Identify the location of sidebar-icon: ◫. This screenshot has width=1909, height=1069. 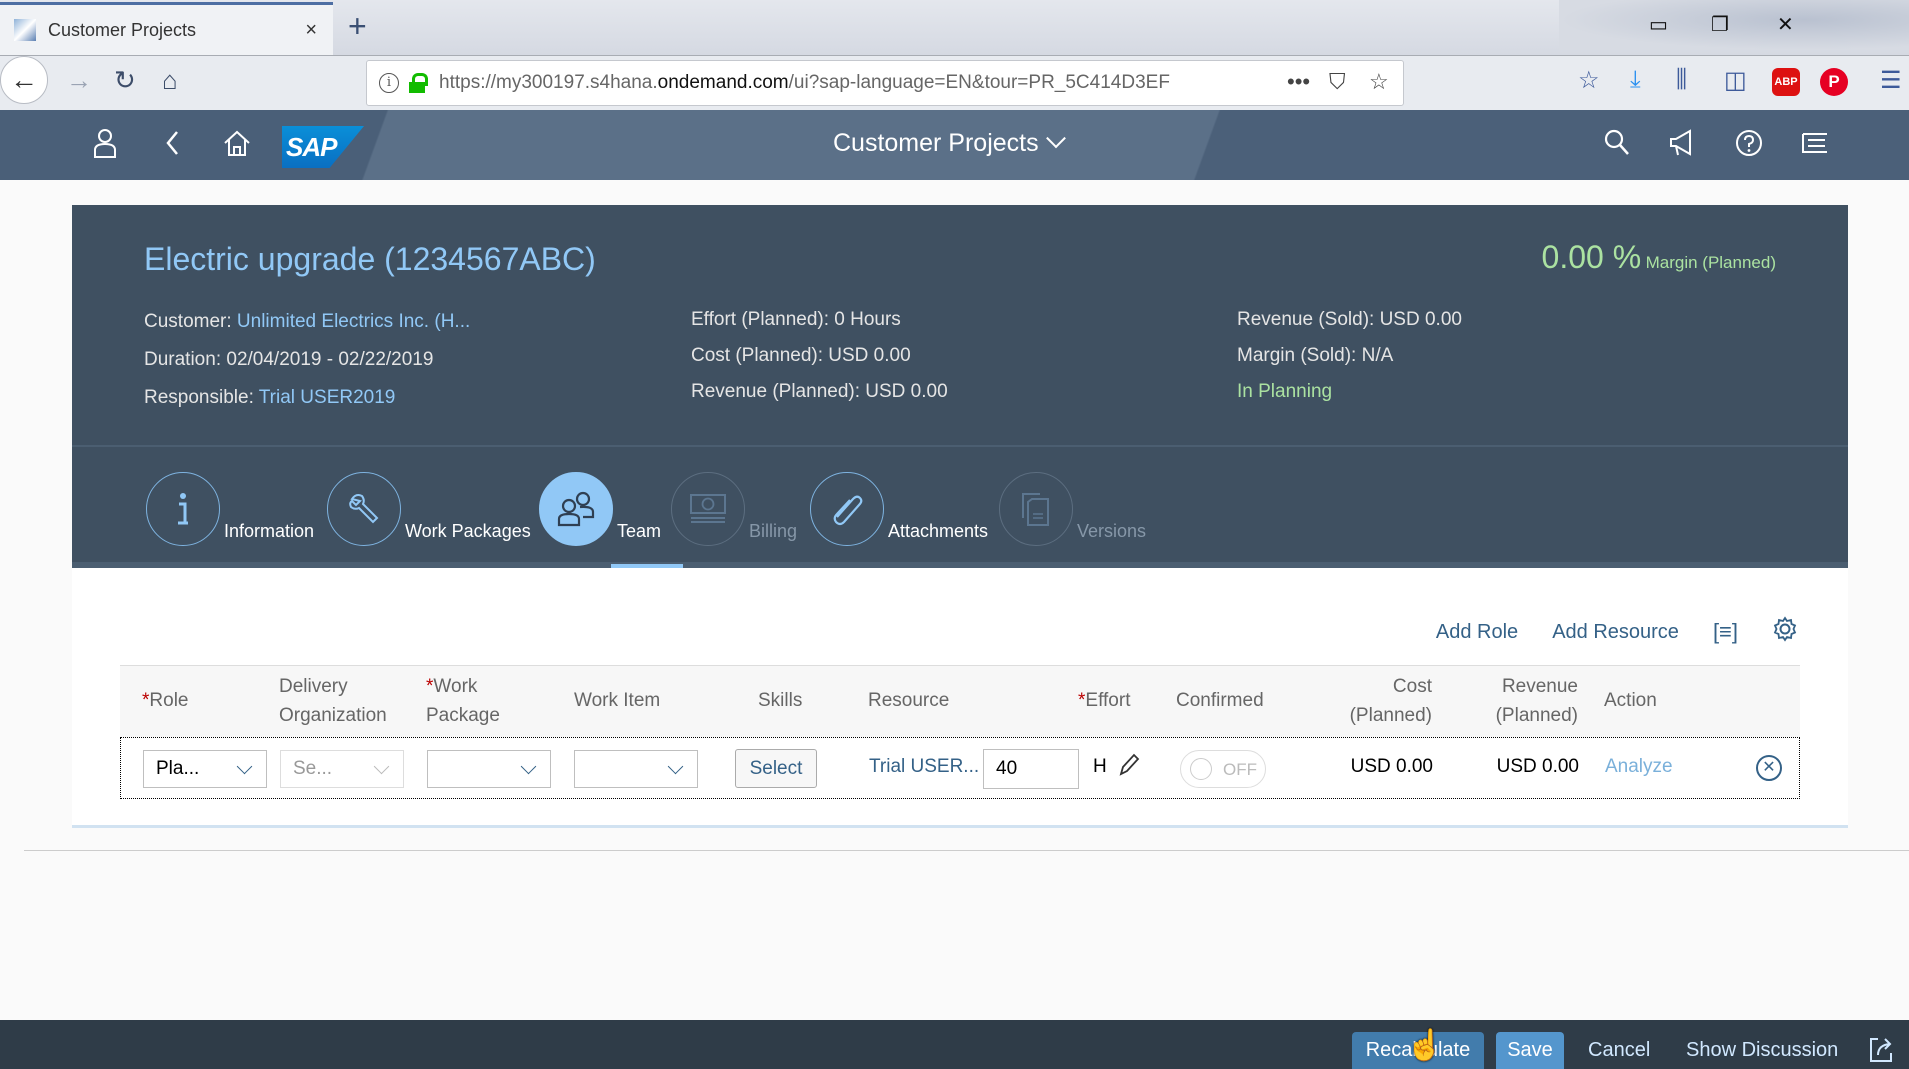
(1735, 80).